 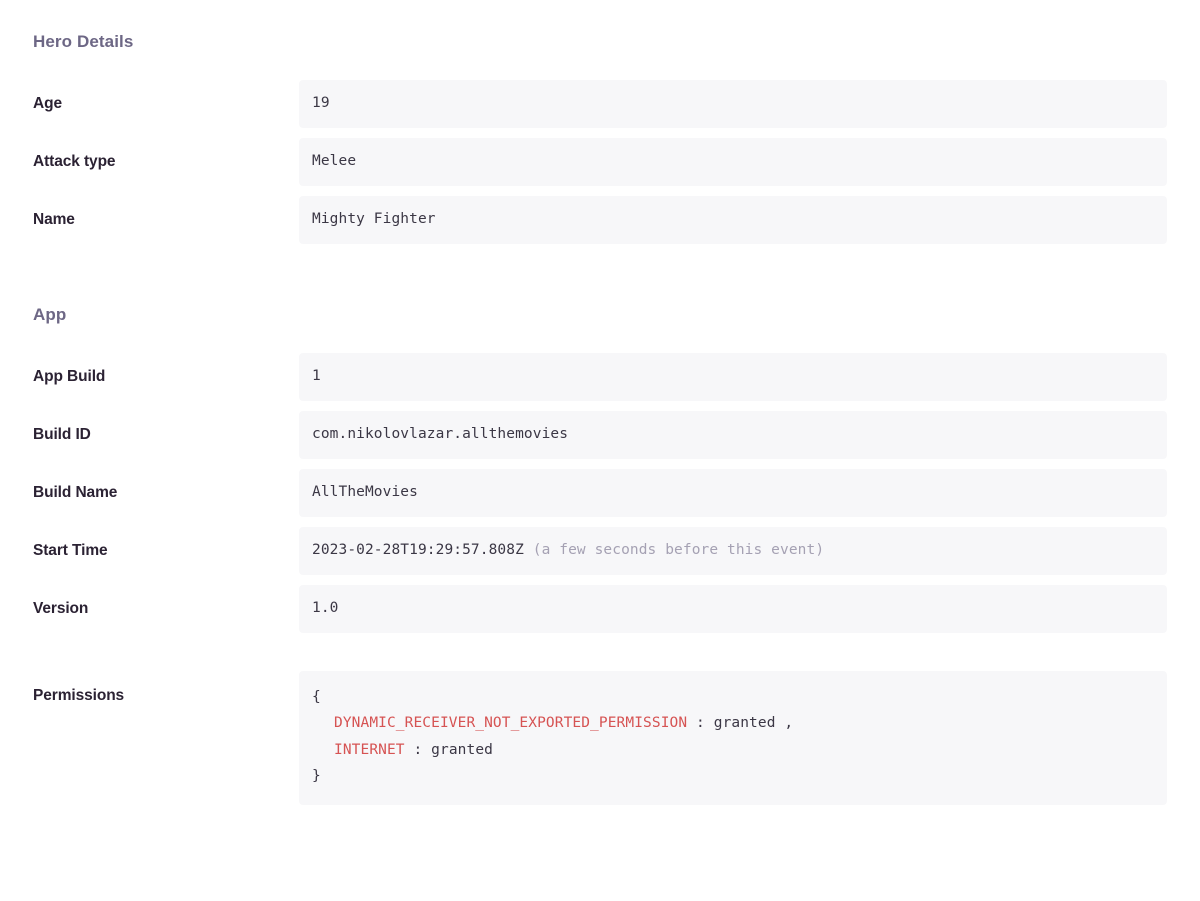 I want to click on row-value-app-build: 1, so click(x=733, y=377).